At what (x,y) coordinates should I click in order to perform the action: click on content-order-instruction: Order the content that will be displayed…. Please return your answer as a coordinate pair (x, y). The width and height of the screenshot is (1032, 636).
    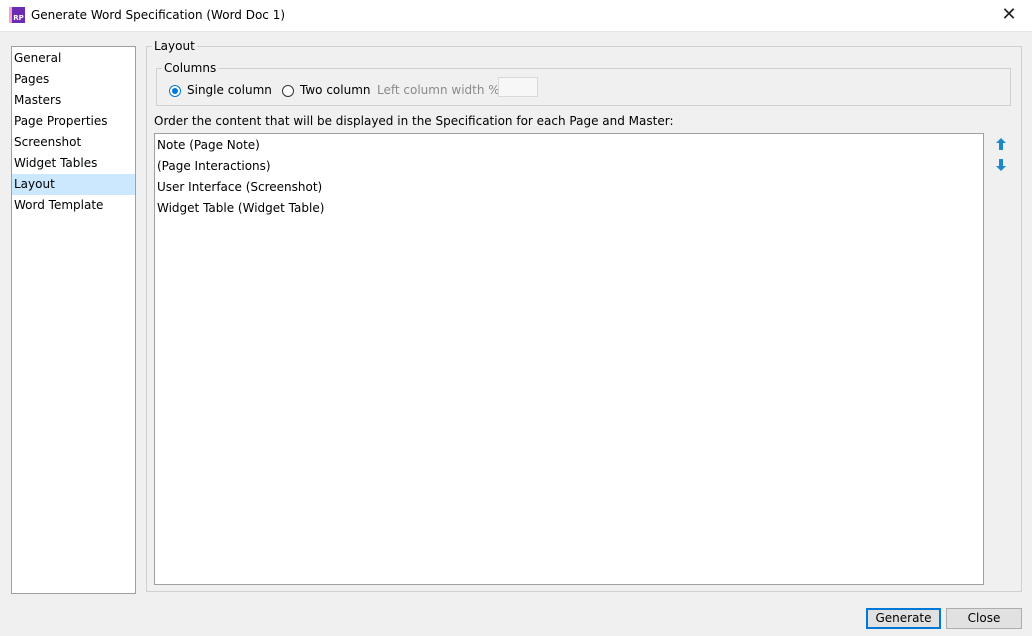
    Looking at the image, I should click on (414, 121).